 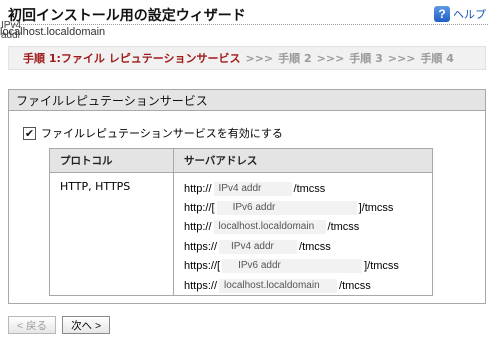 I want to click on address-line: https://[ IPv6 addr ]/tmcss, so click(x=308, y=266).